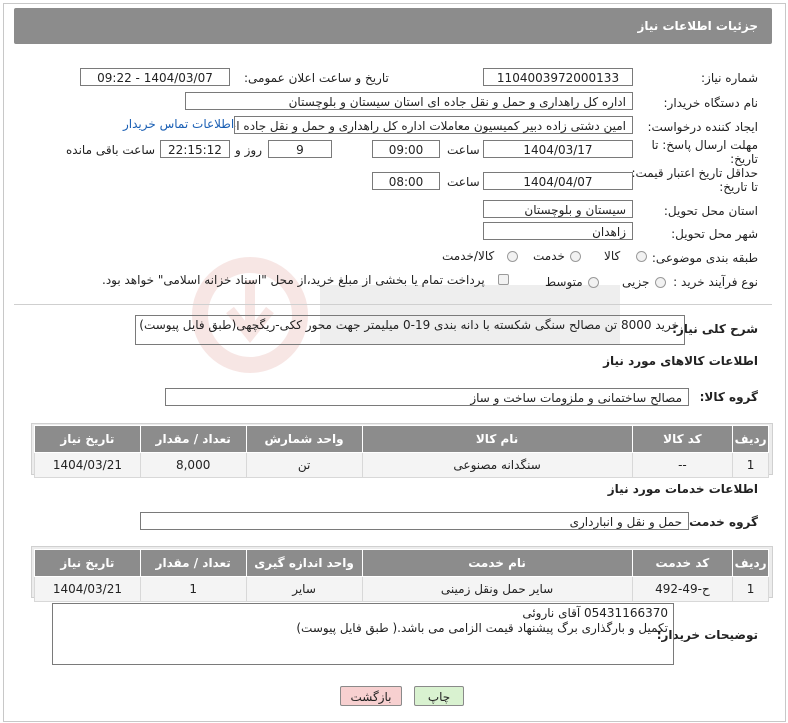 The width and height of the screenshot is (788, 723). What do you see at coordinates (704, 145) in the screenshot?
I see `send-deadline-label: مهلت ارسال پاسخ: تا` at bounding box center [704, 145].